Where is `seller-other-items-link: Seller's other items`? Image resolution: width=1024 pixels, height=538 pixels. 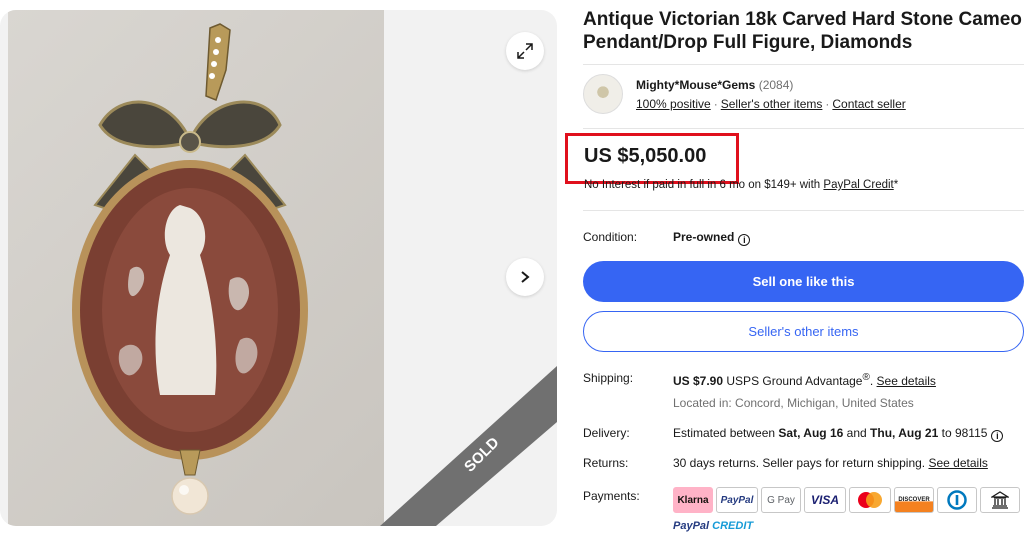 seller-other-items-link: Seller's other items is located at coordinates (772, 104).